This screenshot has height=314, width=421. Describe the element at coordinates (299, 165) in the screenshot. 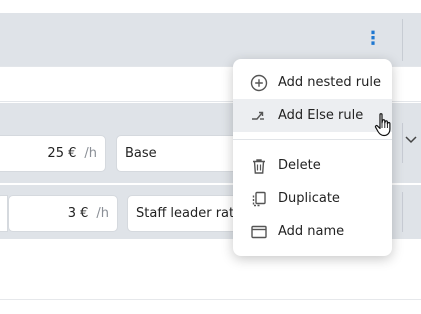

I see `menu-item-label: Delete` at that location.